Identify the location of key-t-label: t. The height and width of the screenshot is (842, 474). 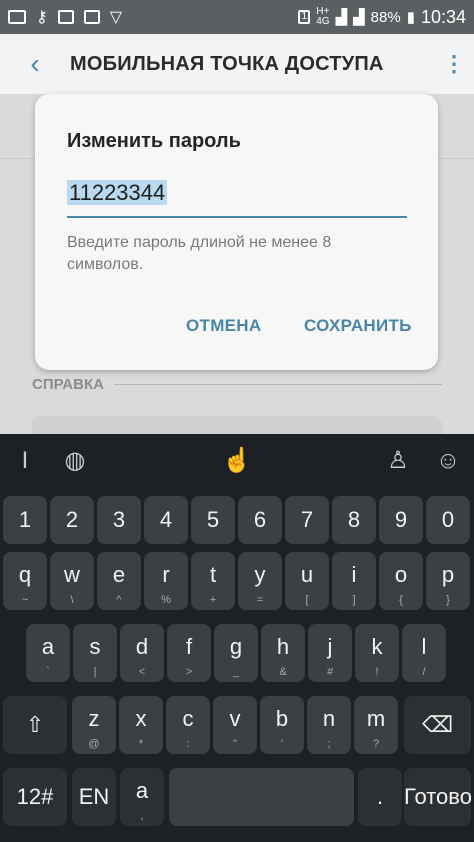
(213, 574).